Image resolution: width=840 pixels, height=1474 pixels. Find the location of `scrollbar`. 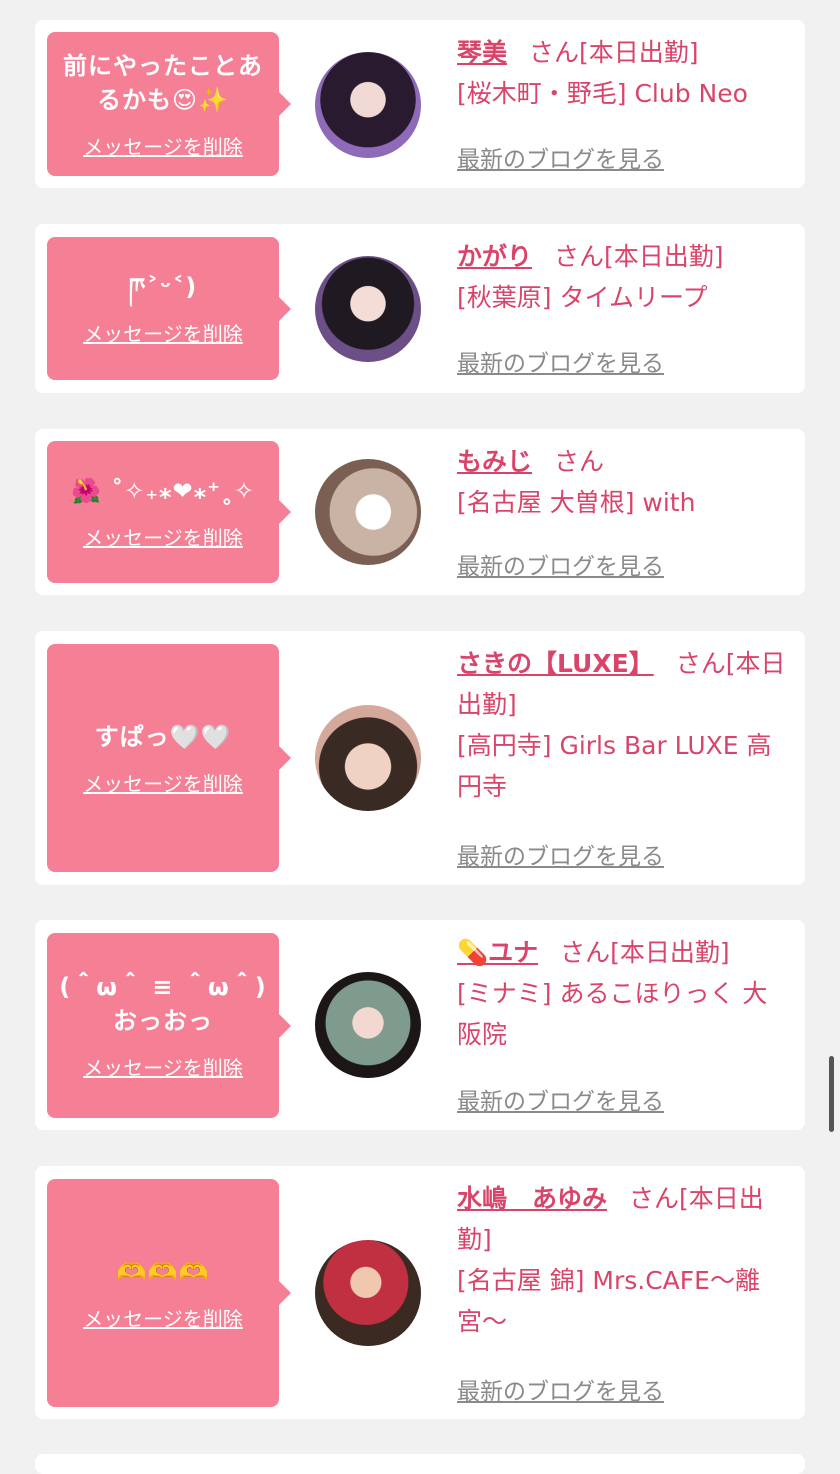

scrollbar is located at coordinates (831, 1094).